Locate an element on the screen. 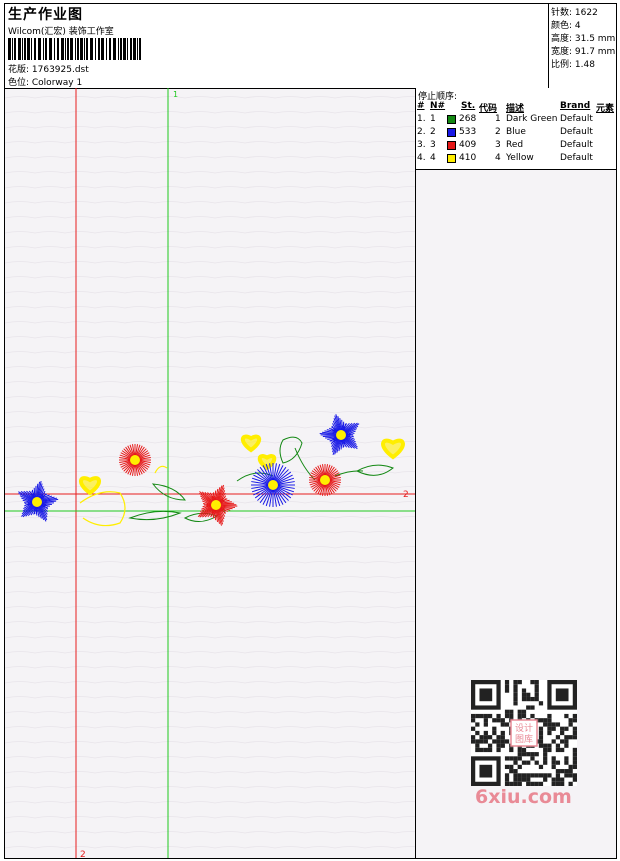 This screenshot has width=620, height=861. row-index: 1. is located at coordinates (421, 119).